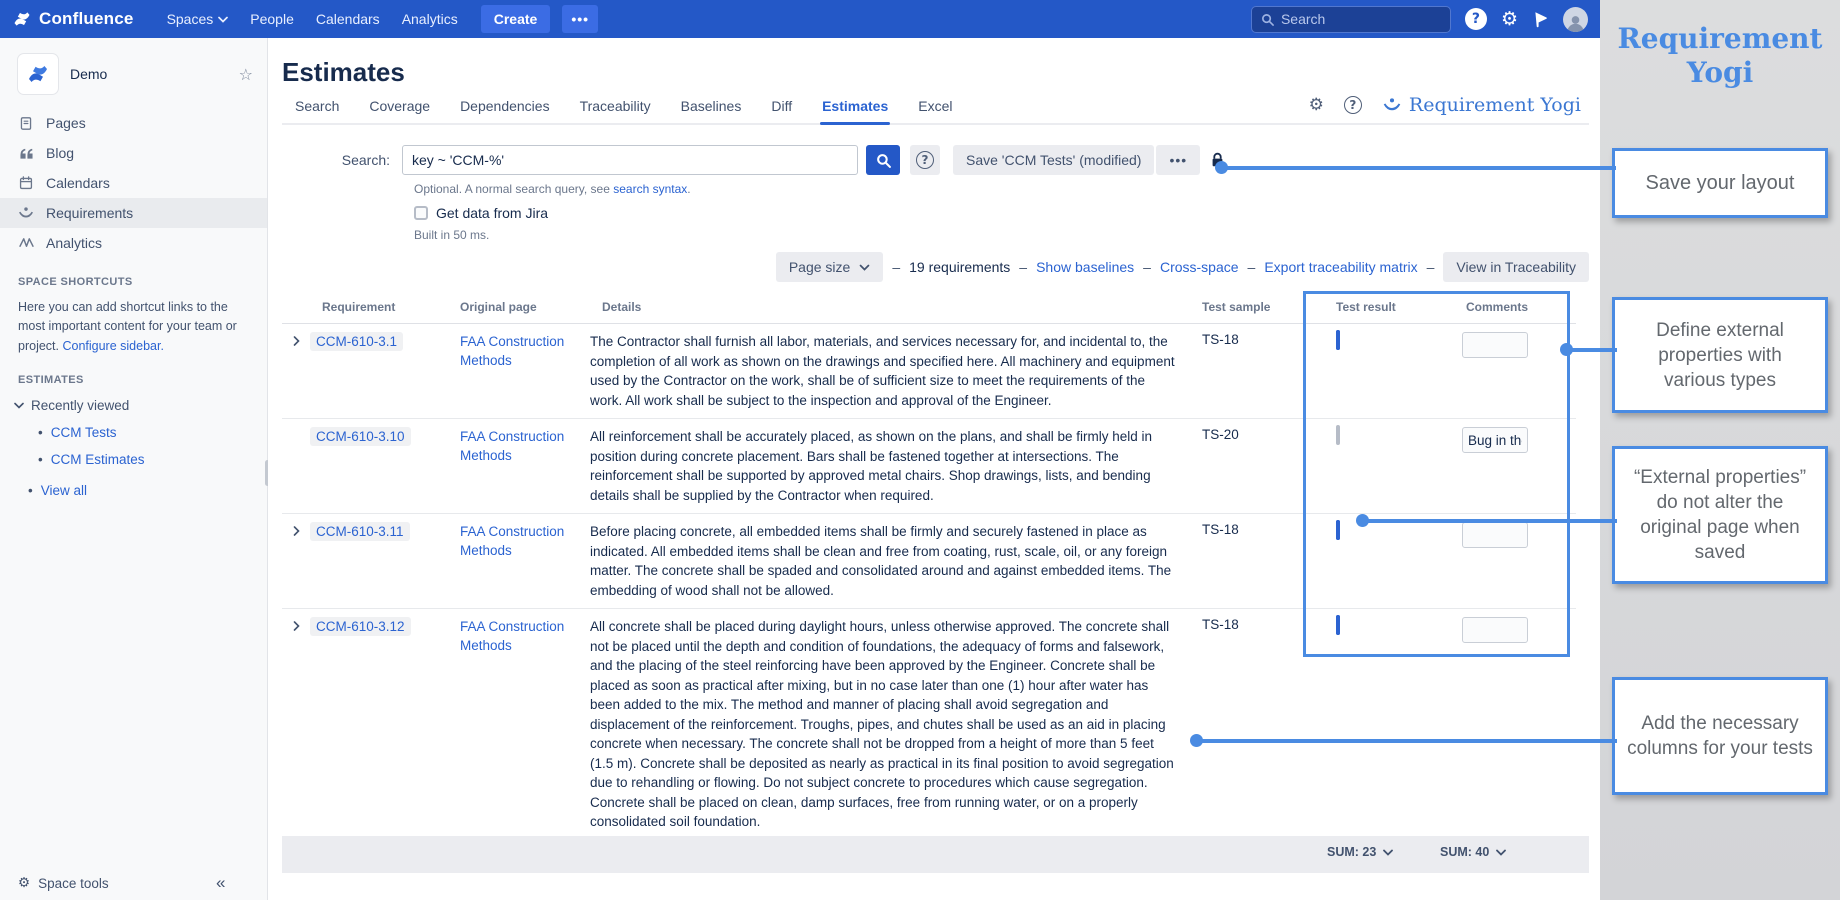 The height and width of the screenshot is (900, 1840). Describe the element at coordinates (26, 153) in the screenshot. I see `blog-icon` at that location.